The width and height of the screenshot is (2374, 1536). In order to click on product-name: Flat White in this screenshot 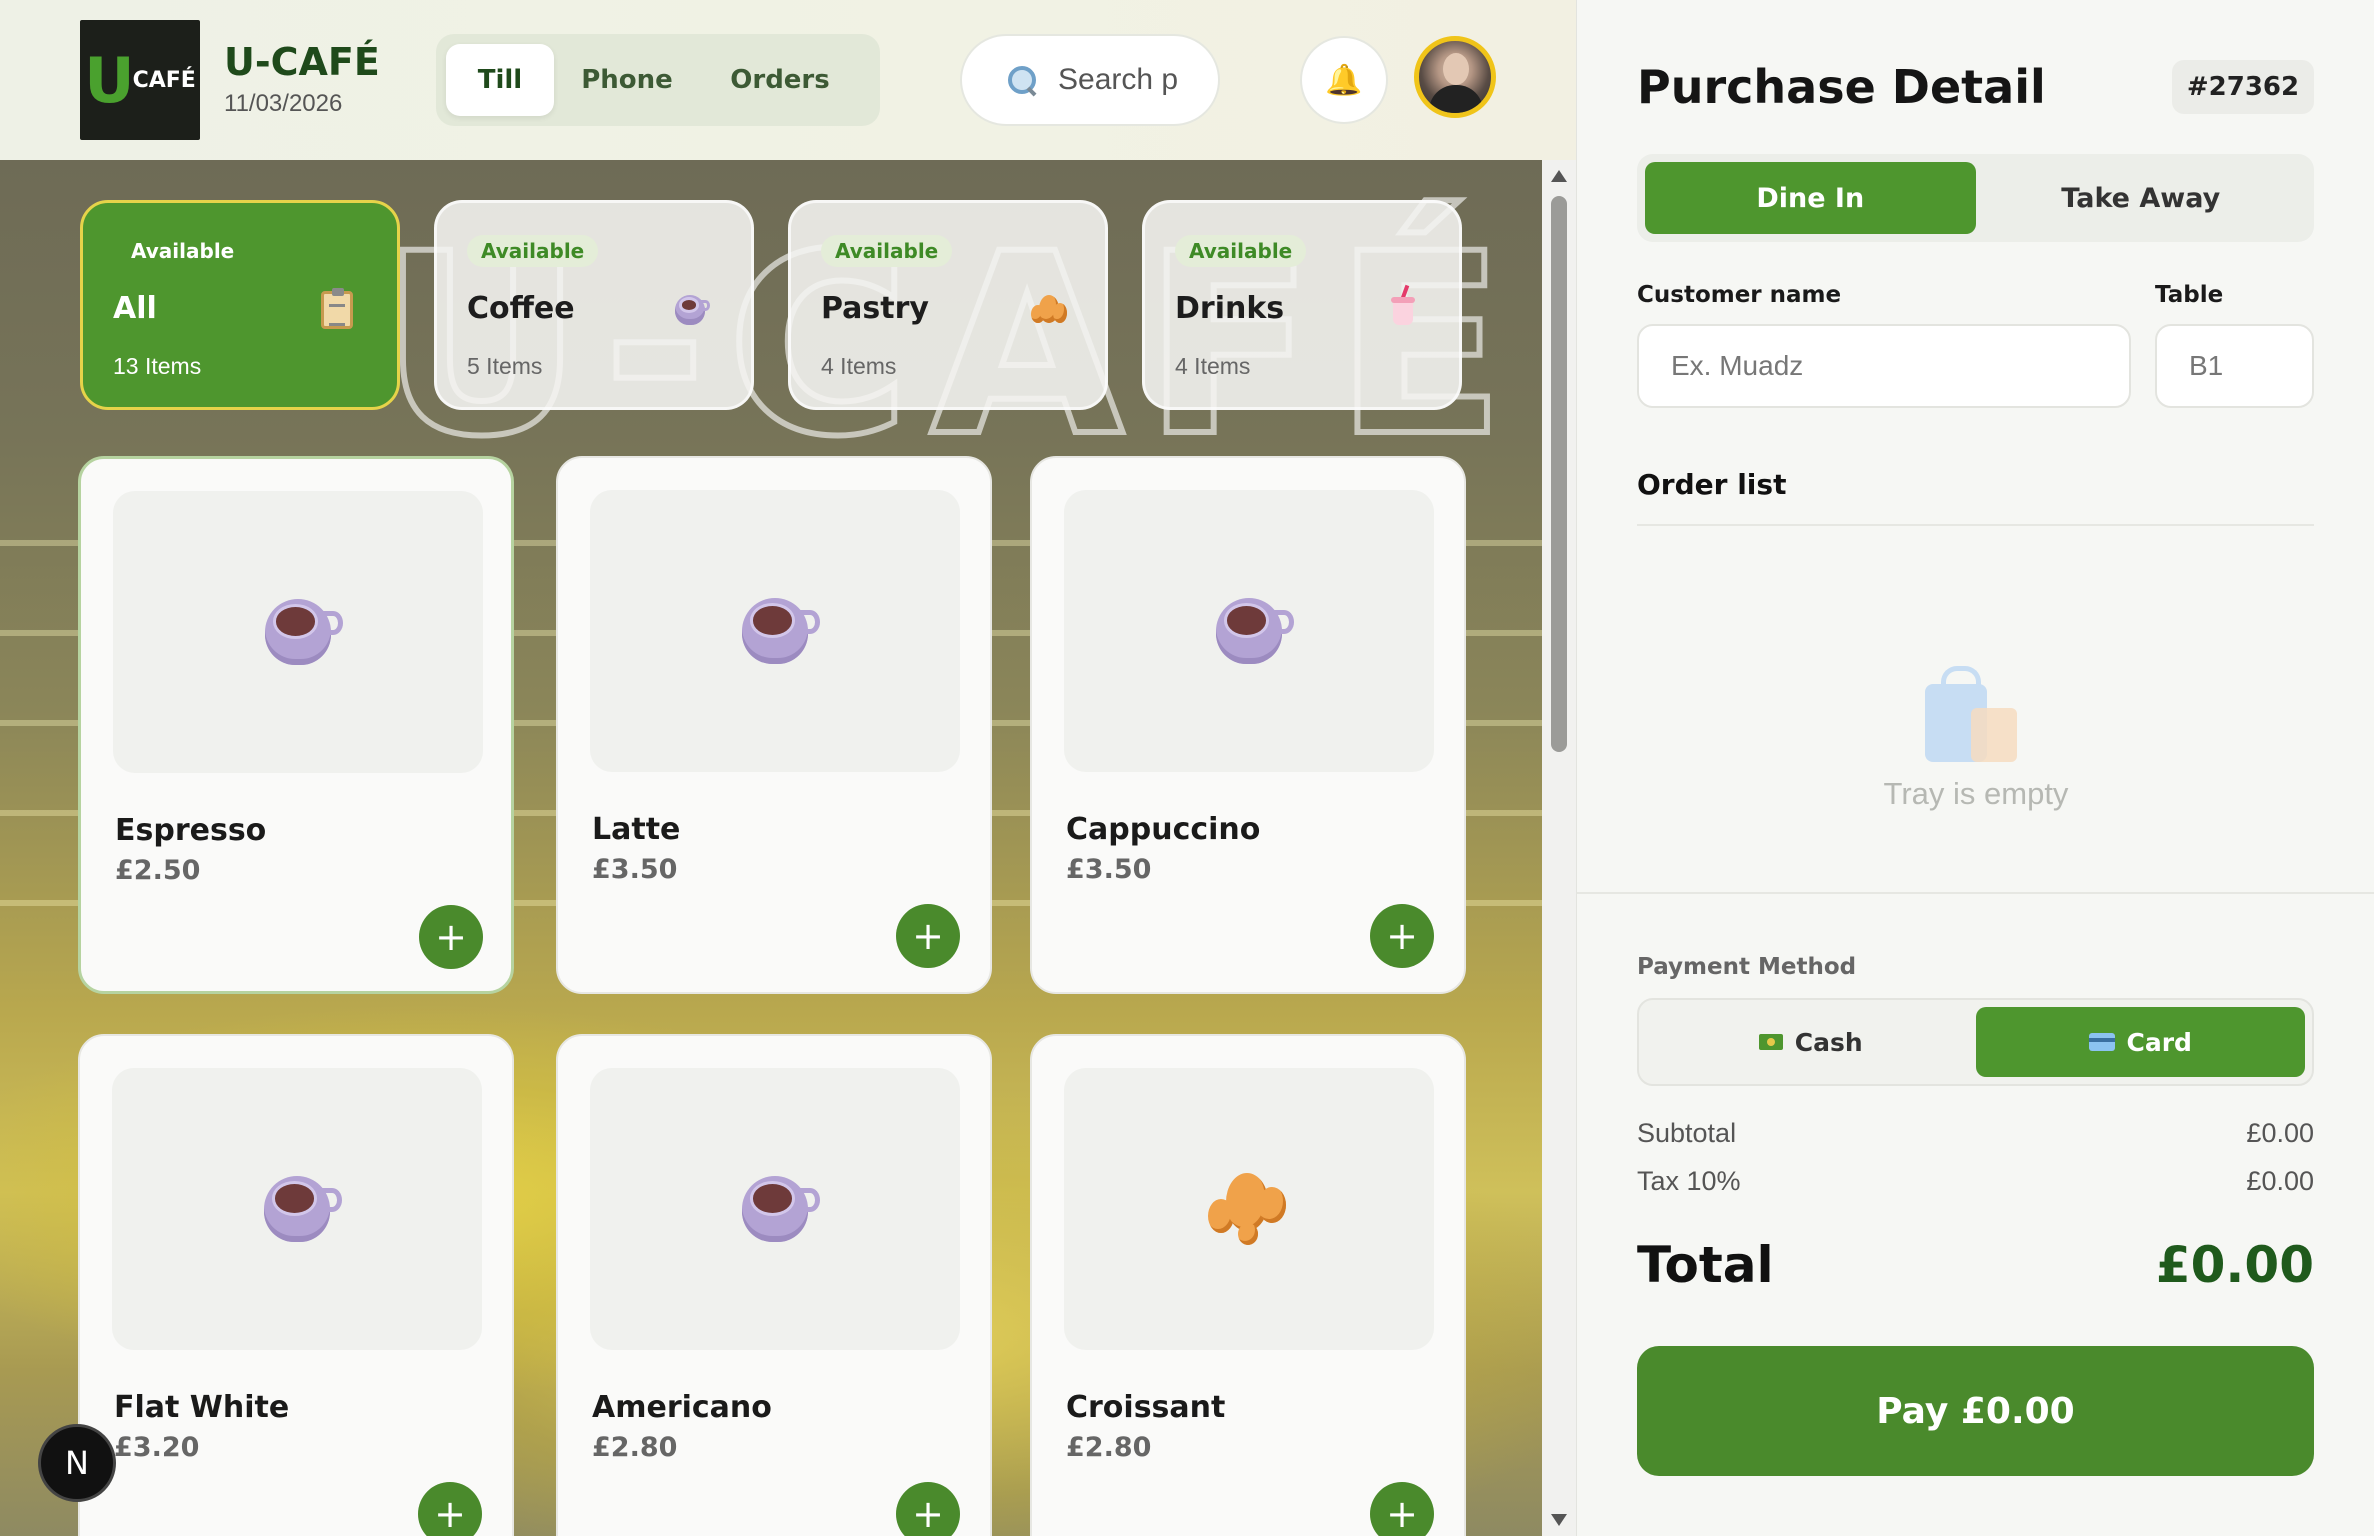, I will do `click(202, 1407)`.